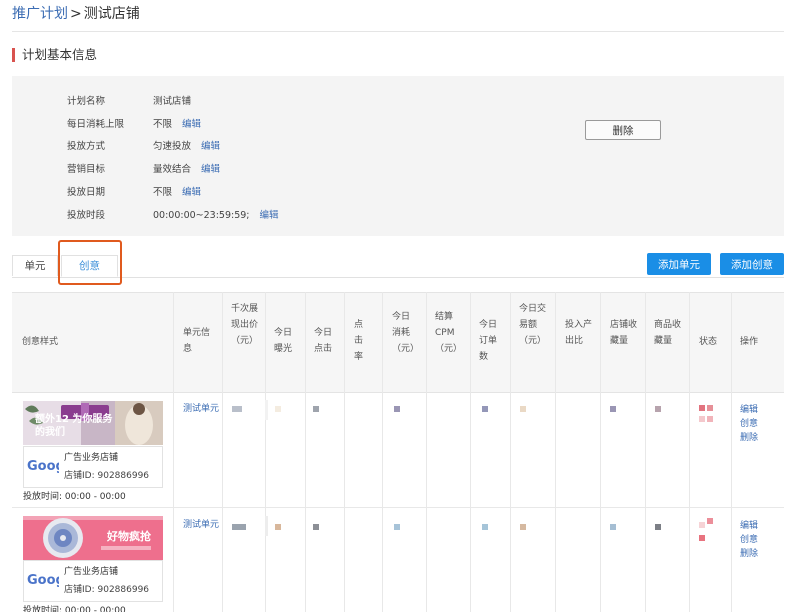 The width and height of the screenshot is (800, 612). I want to click on tab-creative: 创意, so click(89, 266).